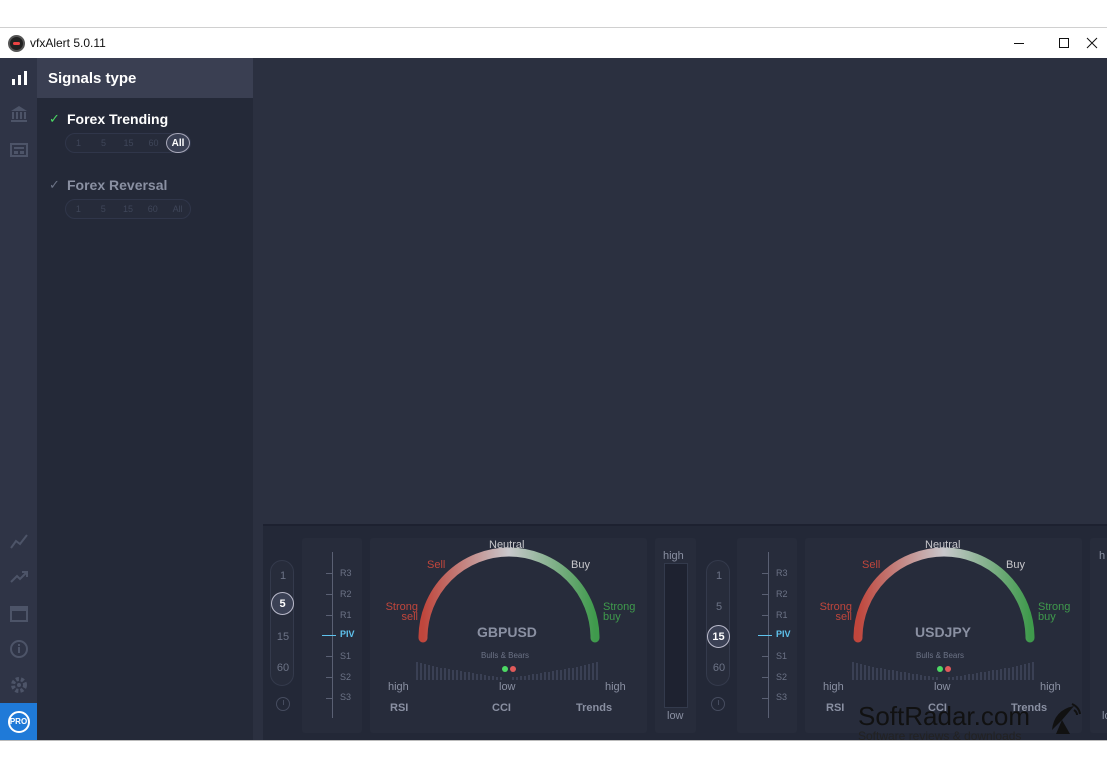 The image size is (1107, 769). I want to click on bulls-bears-label: Bulls & Bears, so click(505, 655).